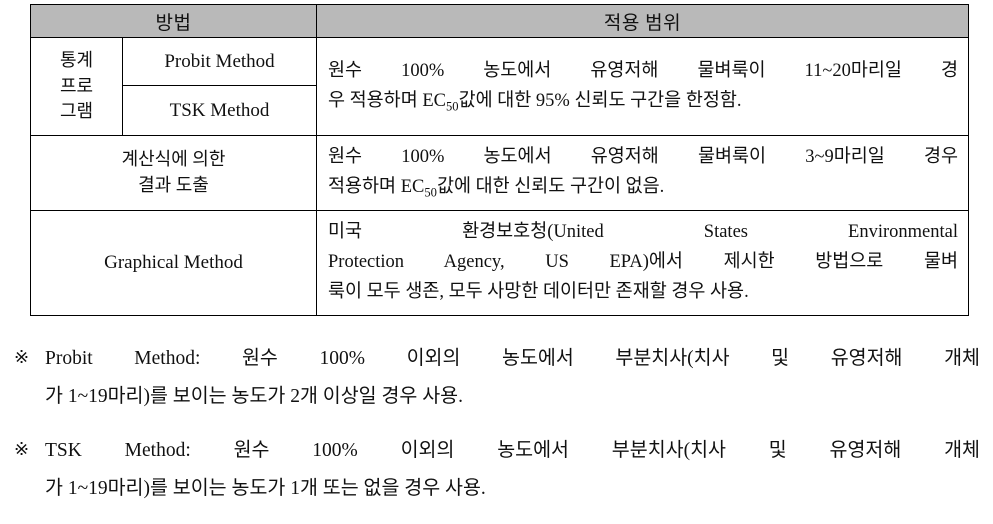 The image size is (993, 524). I want to click on scope-line-part-b: 값에 대한 신뢰도 구간이 없음., so click(550, 186).